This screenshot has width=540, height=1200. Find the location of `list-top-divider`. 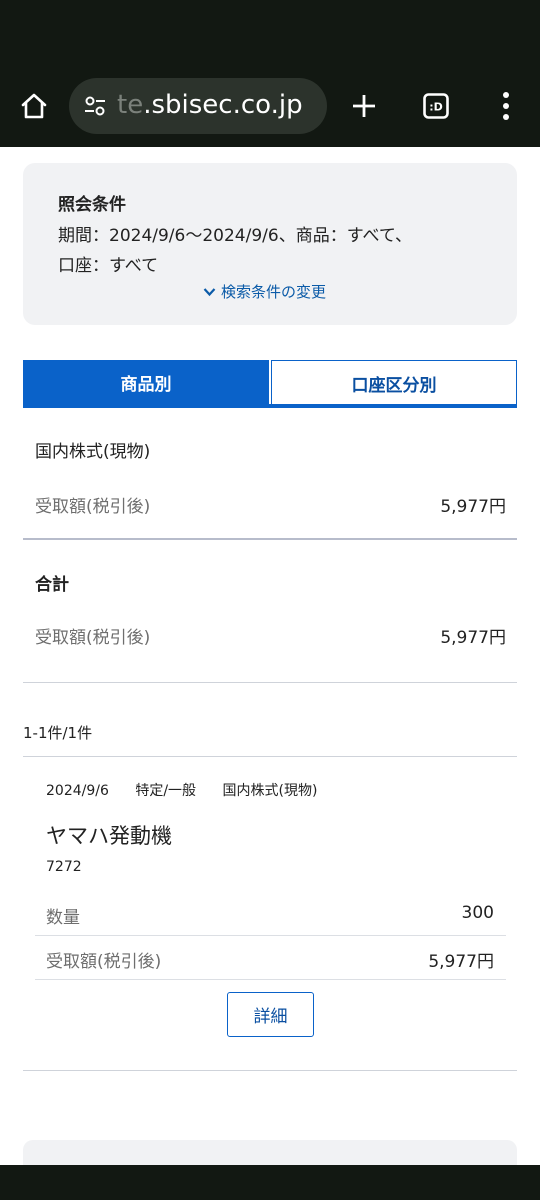

list-top-divider is located at coordinates (270, 756).